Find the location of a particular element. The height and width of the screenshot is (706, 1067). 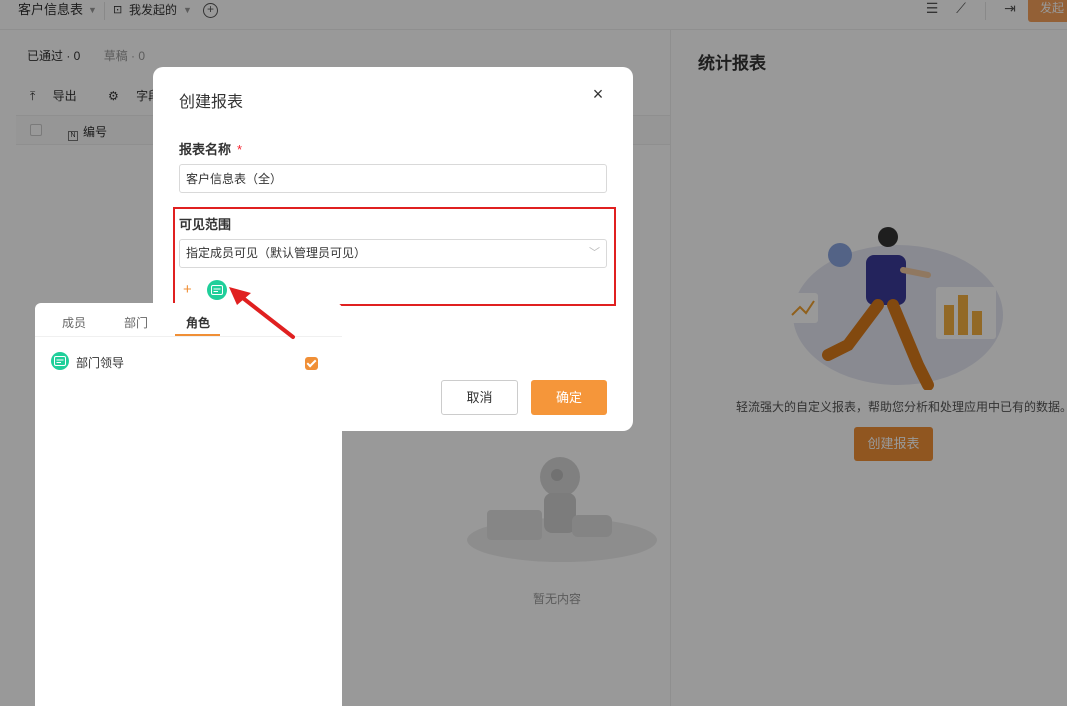

tab-roles: 角色 is located at coordinates (198, 322).